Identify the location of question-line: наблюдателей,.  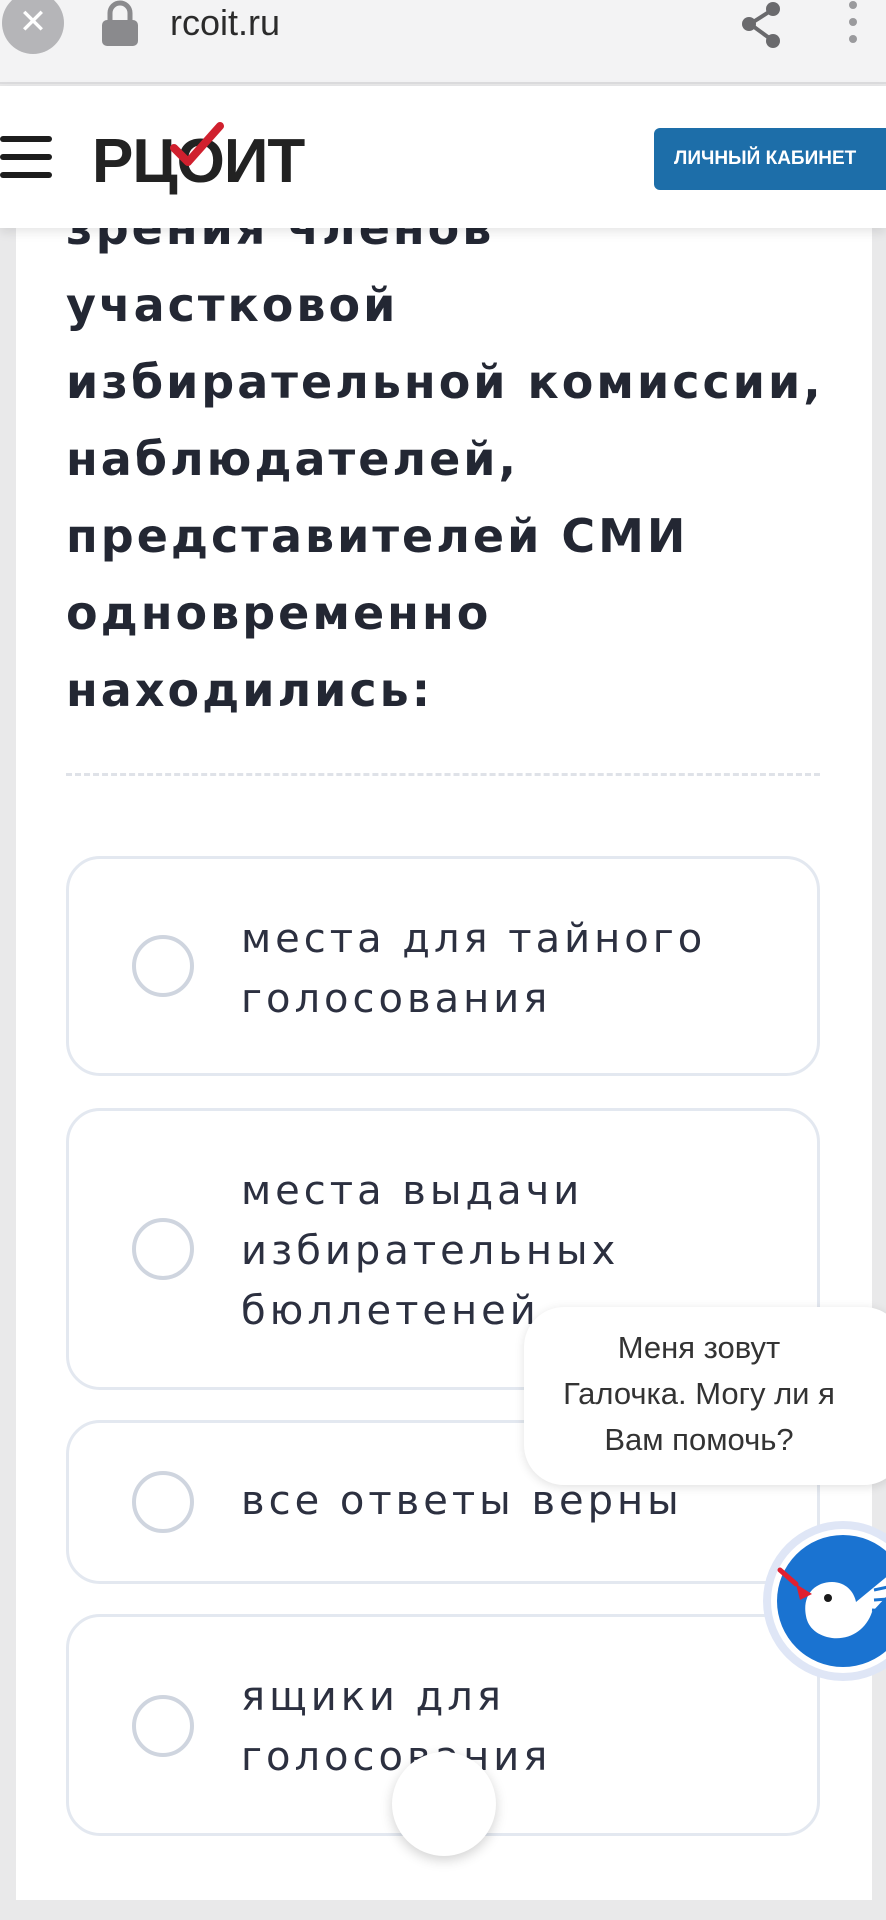
(292, 459).